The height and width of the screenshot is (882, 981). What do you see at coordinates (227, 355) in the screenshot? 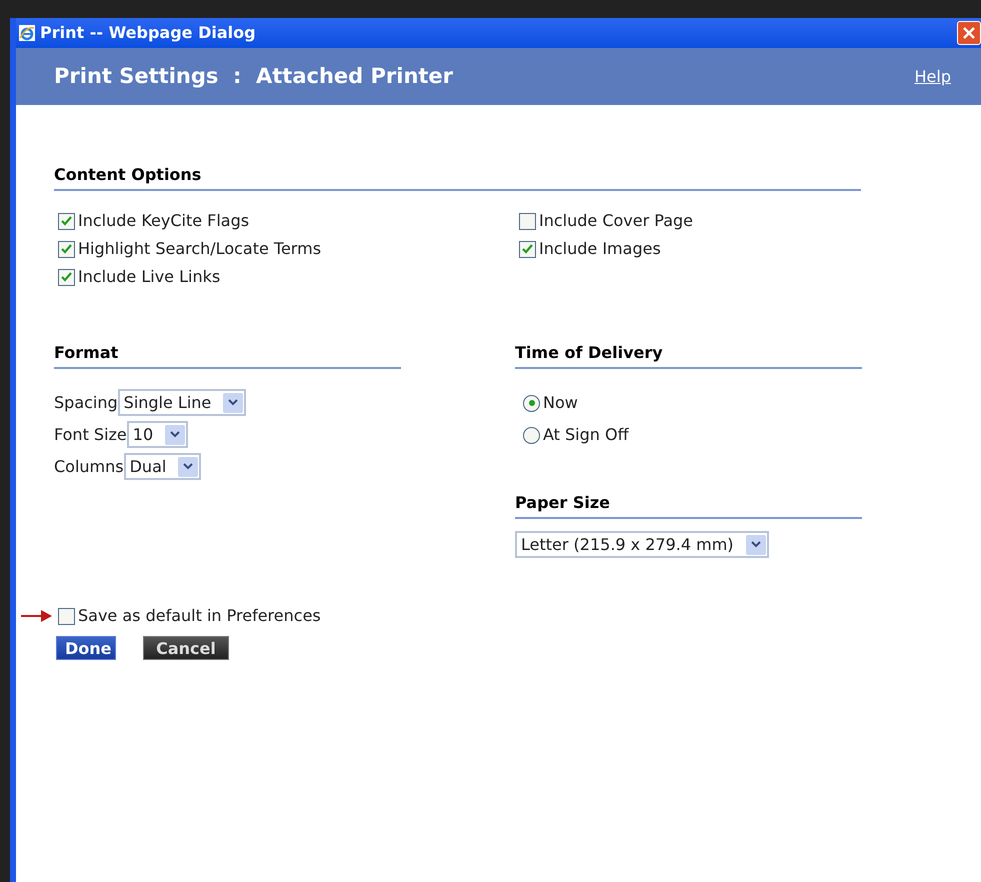
I see `section-heading: Format` at bounding box center [227, 355].